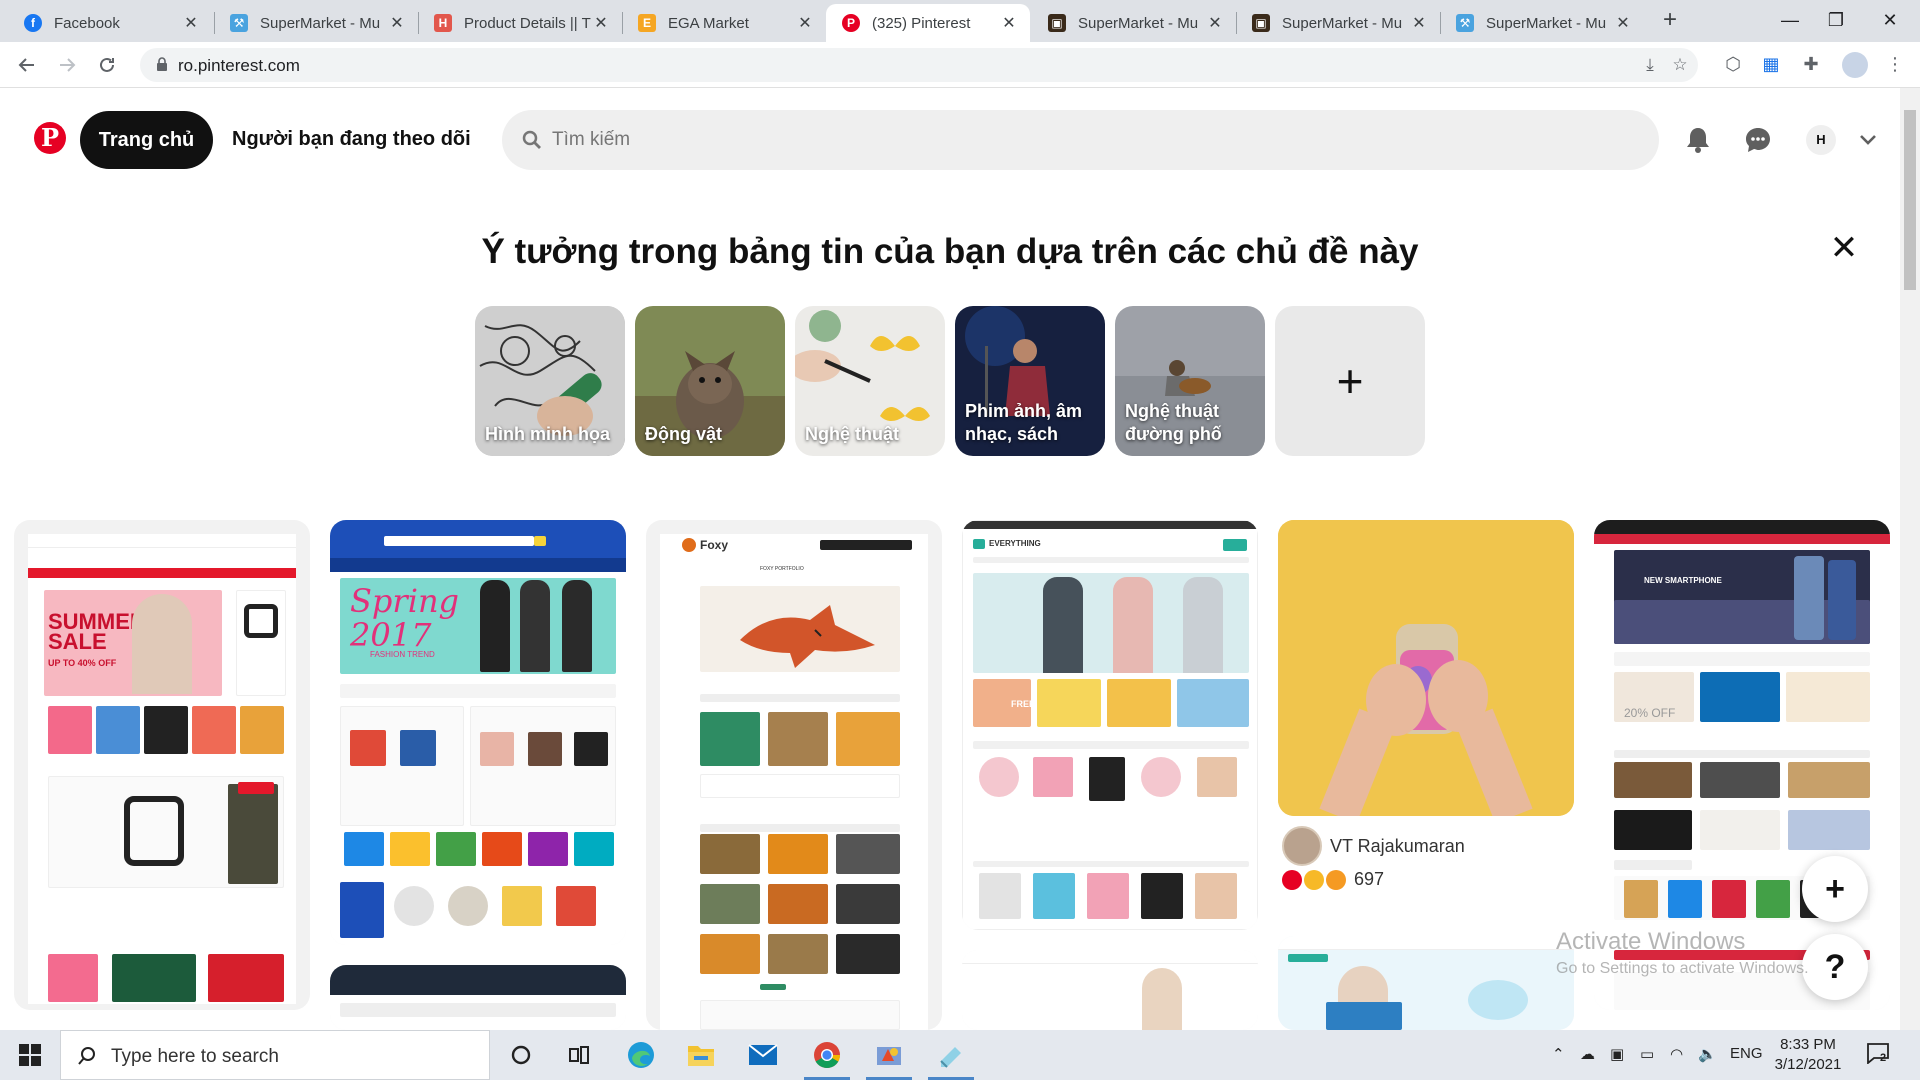  I want to click on url-text: ro.pinterest.com, so click(239, 65).